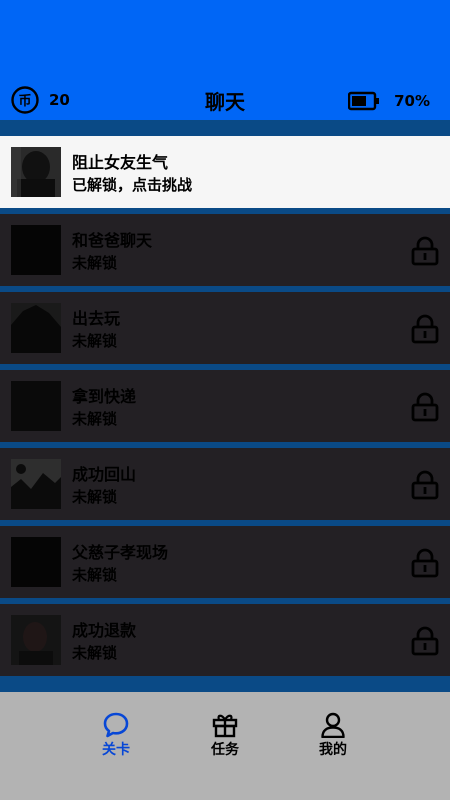 Image resolution: width=450 pixels, height=800 pixels. I want to click on tab-levels: 关卡, so click(116, 735).